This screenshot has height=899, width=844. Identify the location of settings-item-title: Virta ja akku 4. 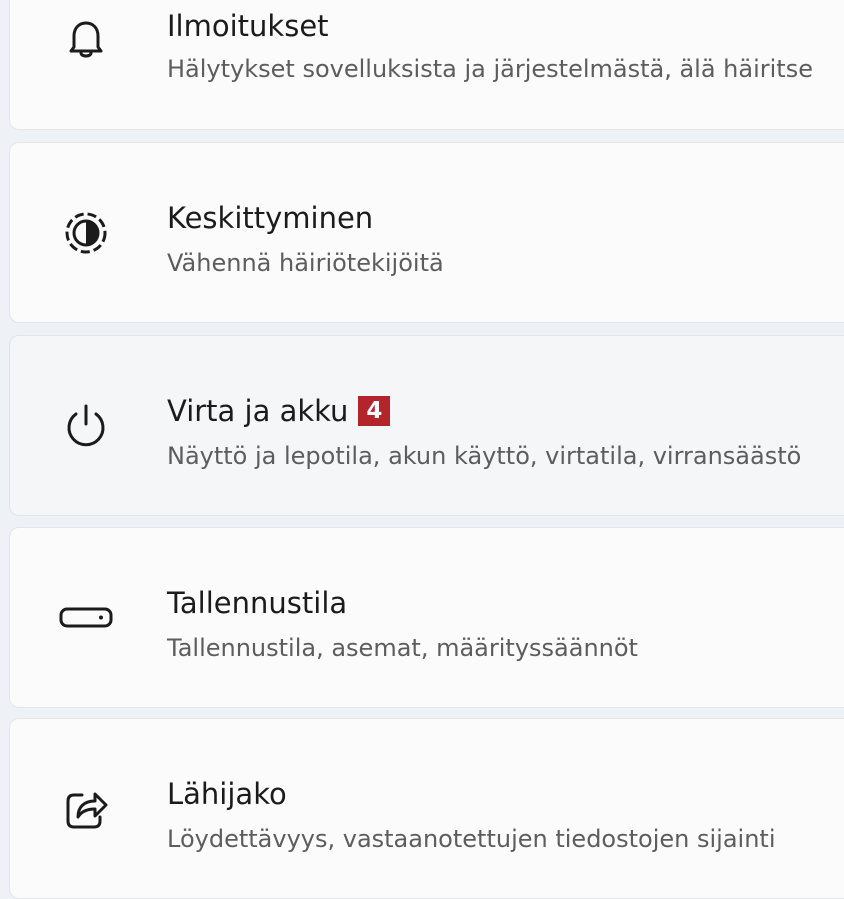
(279, 411).